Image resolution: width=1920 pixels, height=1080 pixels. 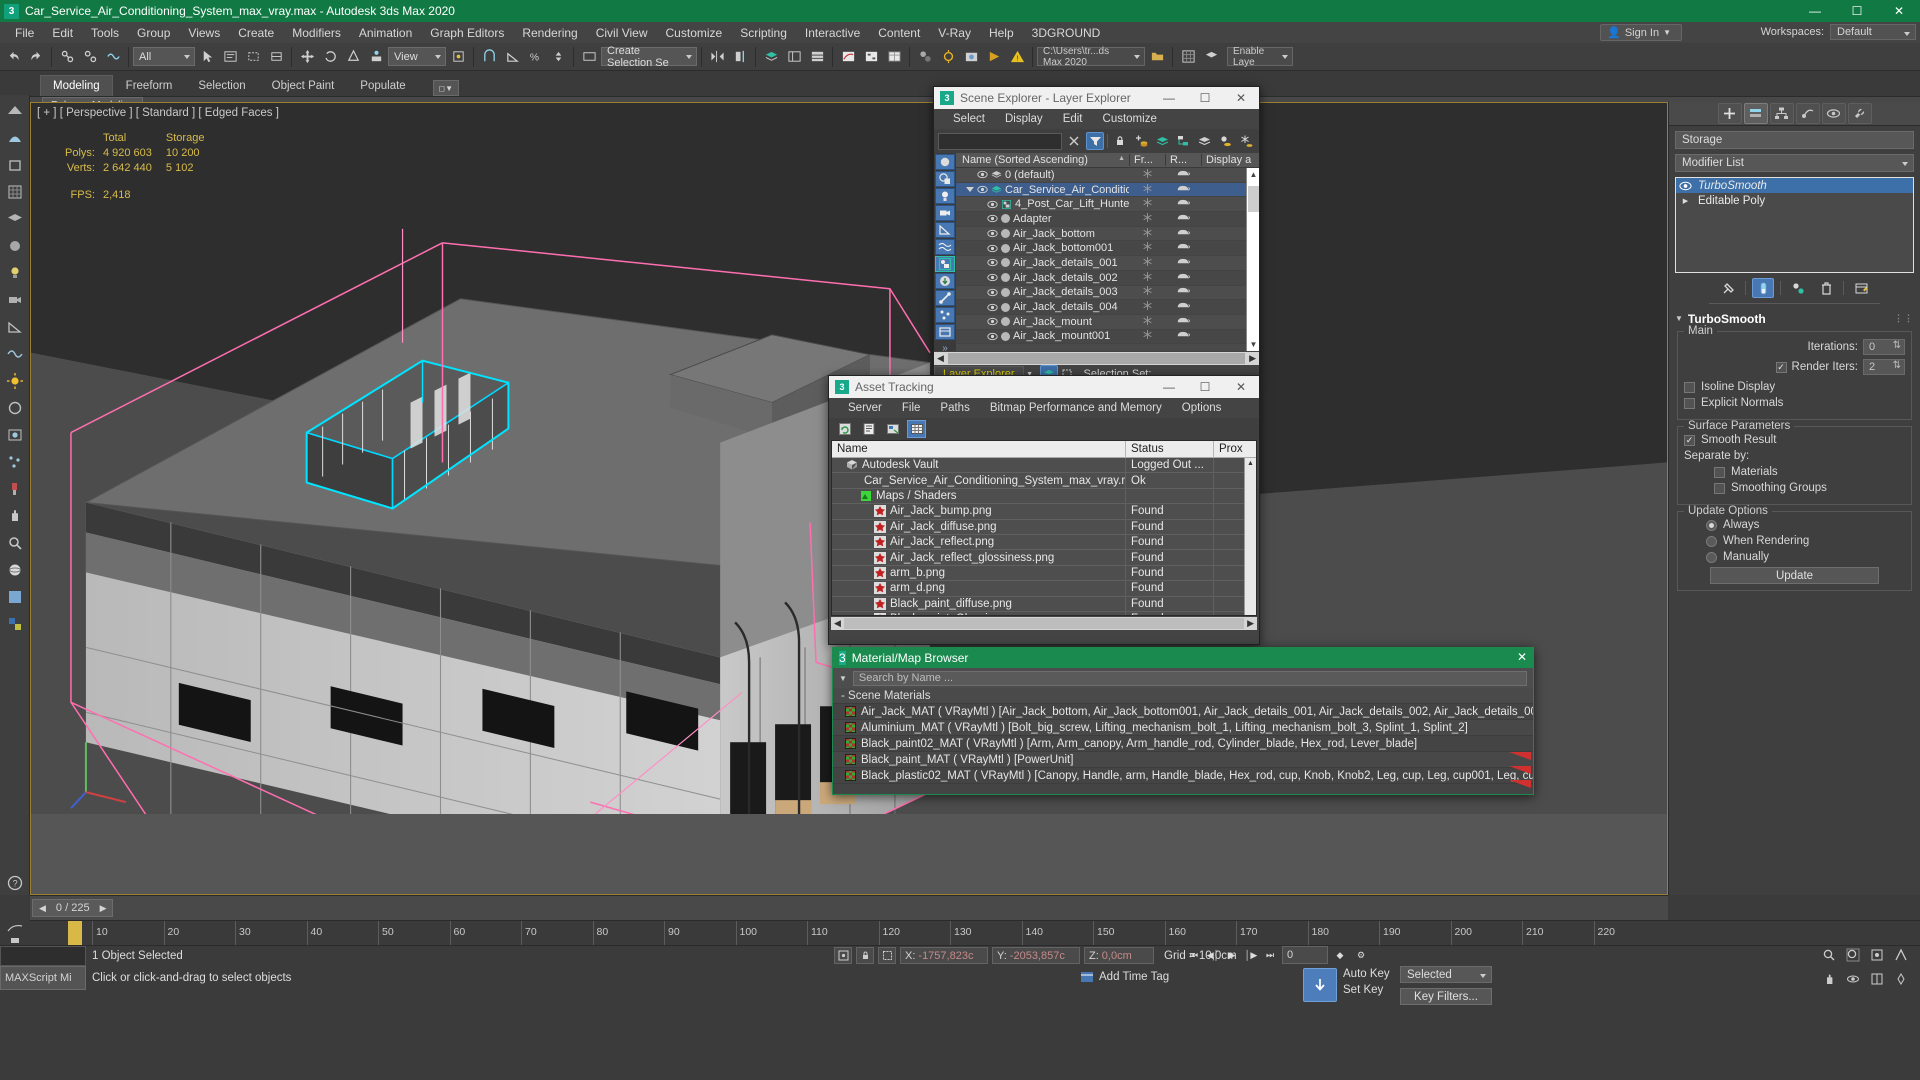 What do you see at coordinates (42, 908) in the screenshot?
I see `prev-frame-icon: ◀` at bounding box center [42, 908].